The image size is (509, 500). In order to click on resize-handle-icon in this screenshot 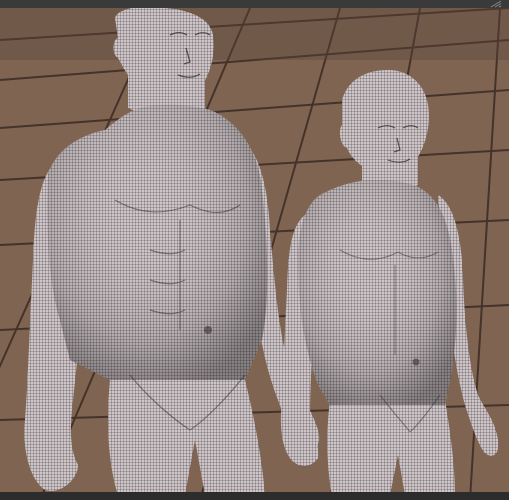, I will do `click(496, 4)`.